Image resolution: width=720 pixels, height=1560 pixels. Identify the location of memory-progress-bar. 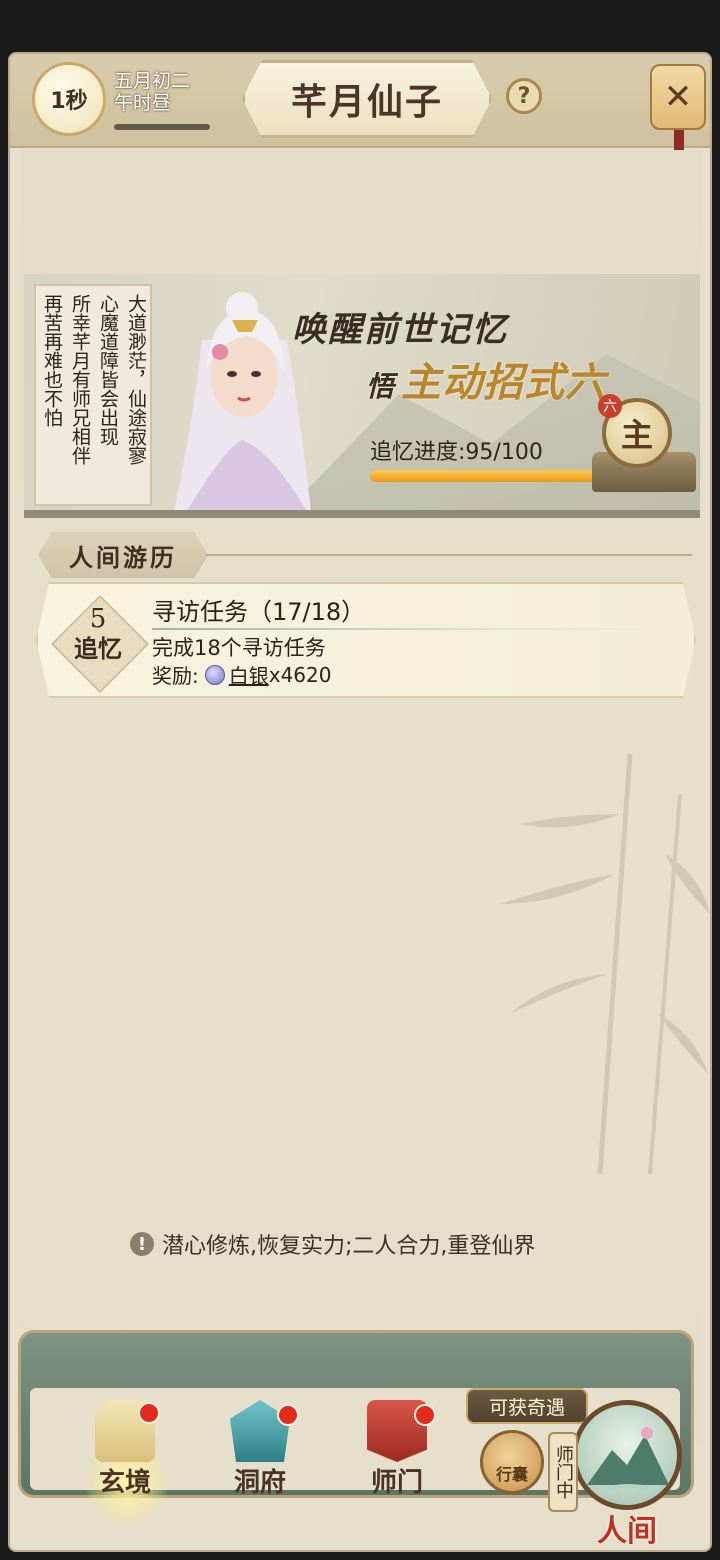
(495, 476).